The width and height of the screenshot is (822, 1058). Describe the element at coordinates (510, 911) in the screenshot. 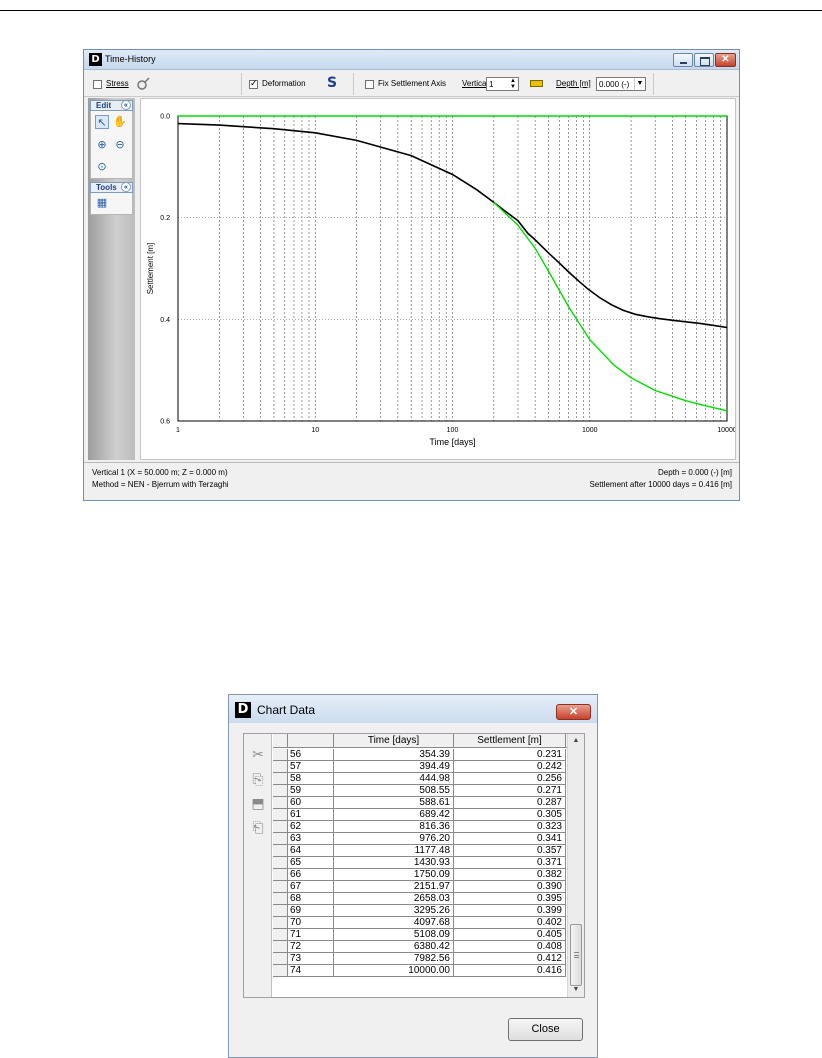

I see `settlement-cell: 0.399` at that location.